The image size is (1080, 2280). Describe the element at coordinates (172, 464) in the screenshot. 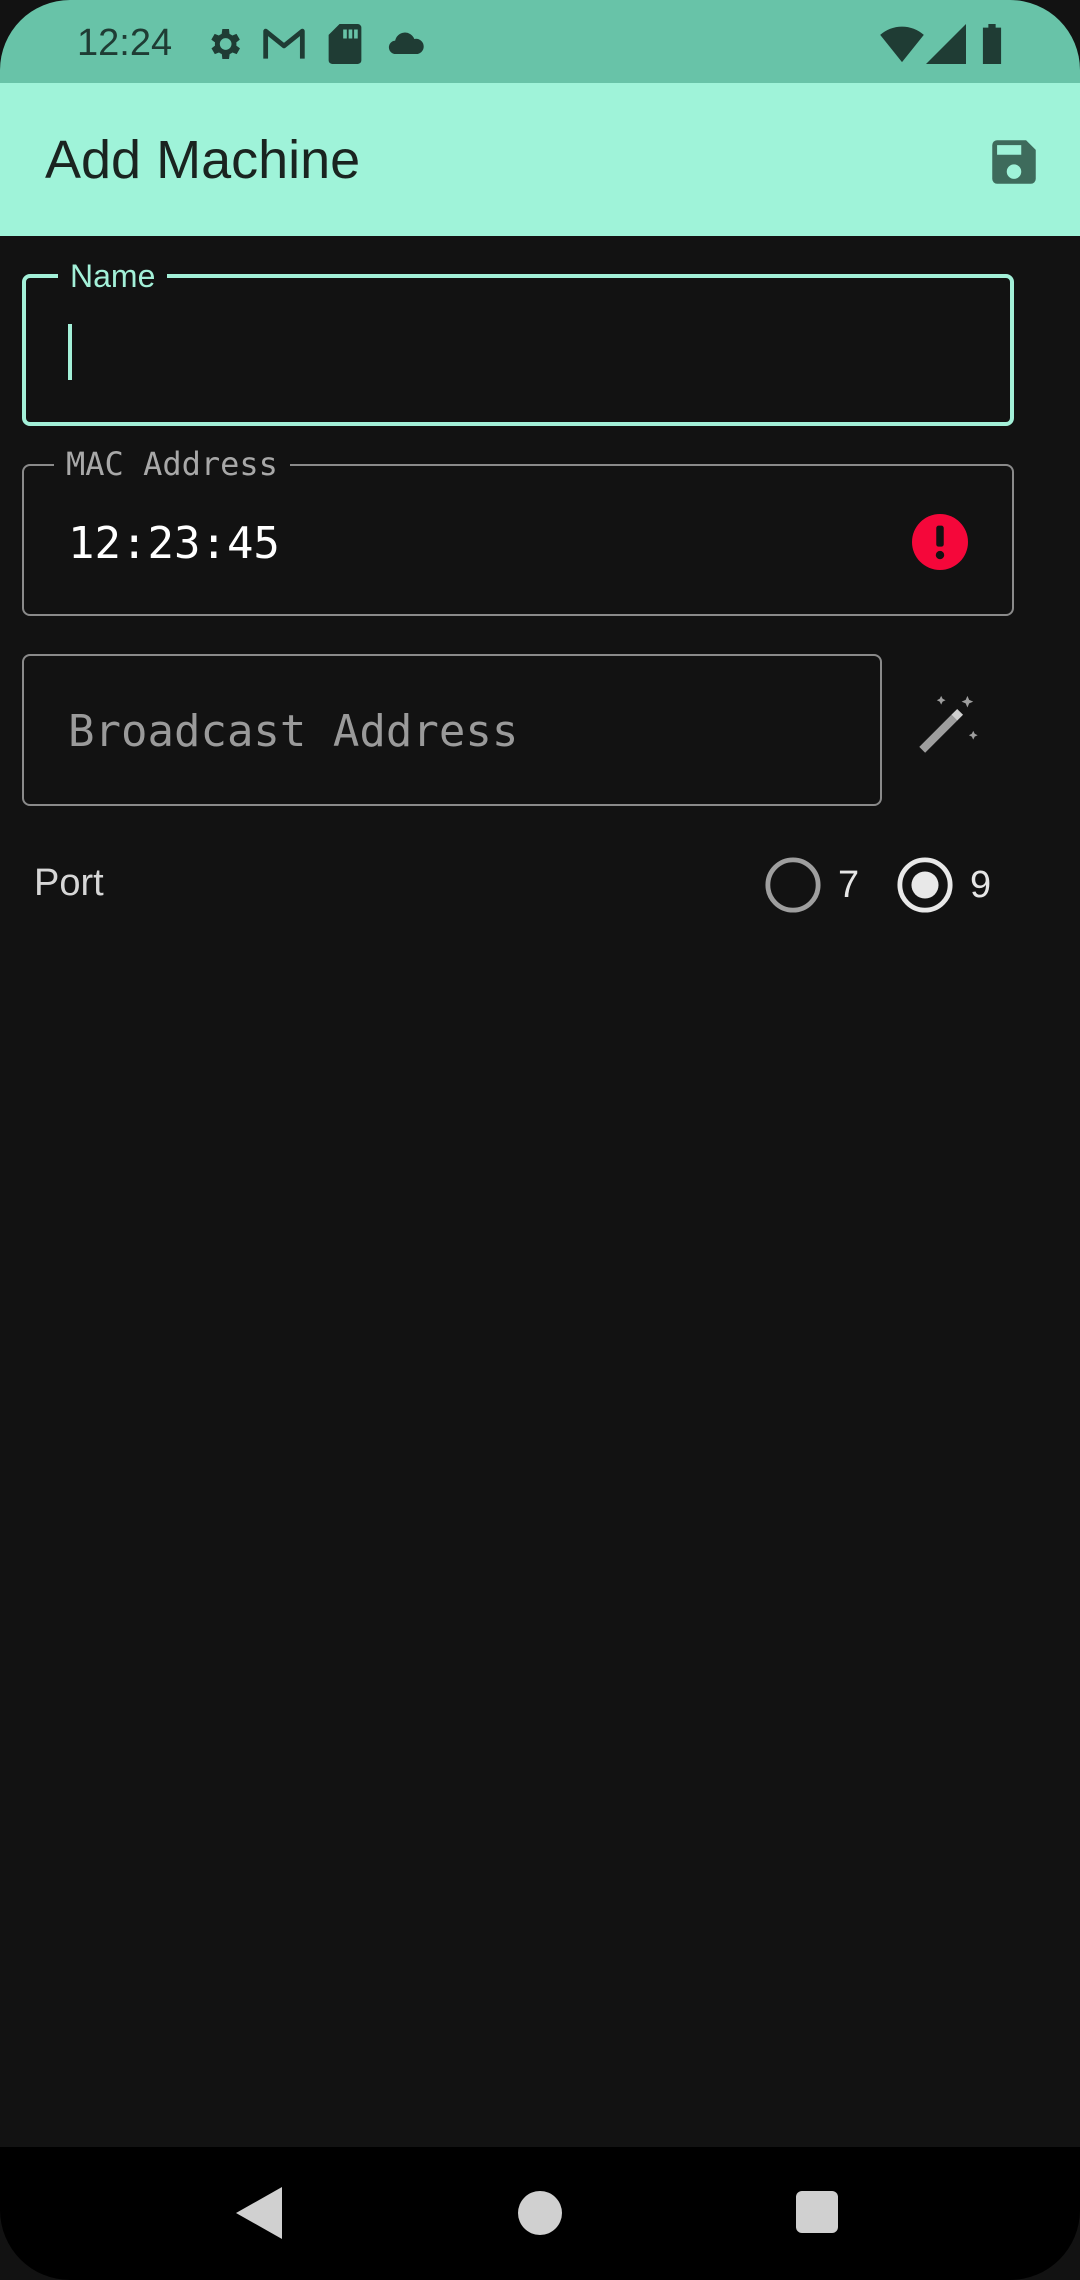

I see `mac-address-label: MAC Address` at that location.